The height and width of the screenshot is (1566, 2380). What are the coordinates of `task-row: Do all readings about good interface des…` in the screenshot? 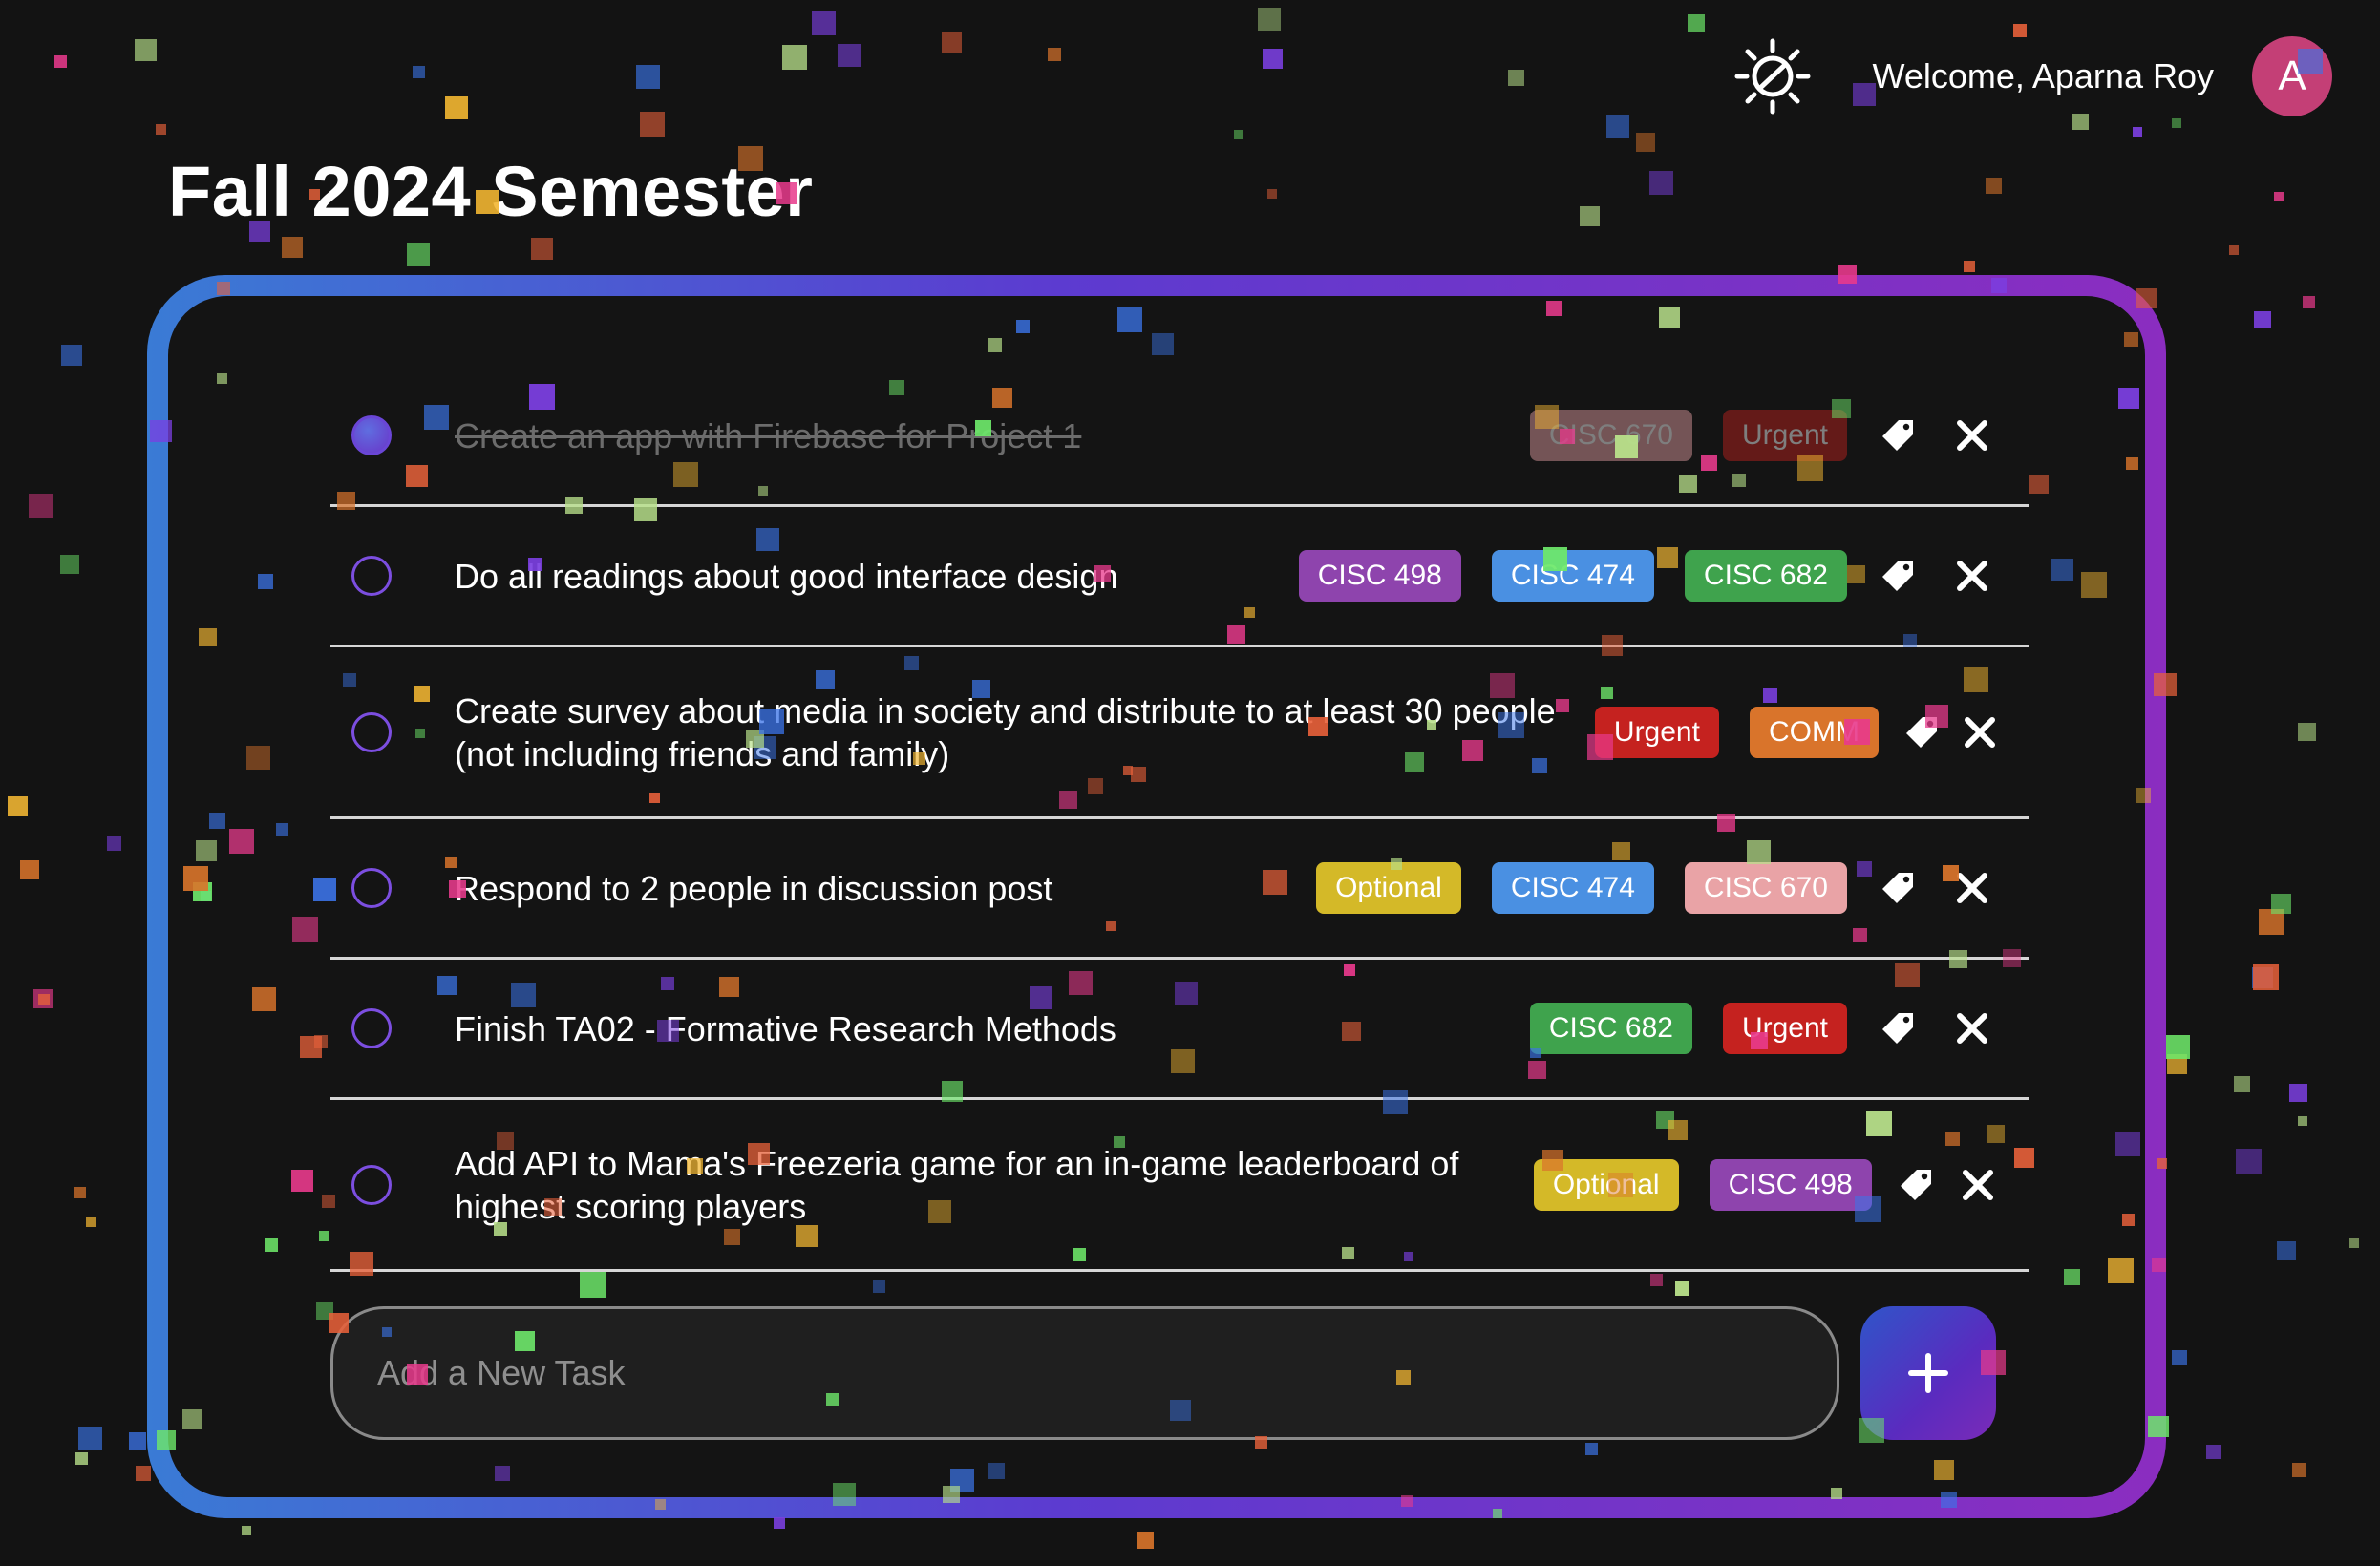 It's located at (1179, 577).